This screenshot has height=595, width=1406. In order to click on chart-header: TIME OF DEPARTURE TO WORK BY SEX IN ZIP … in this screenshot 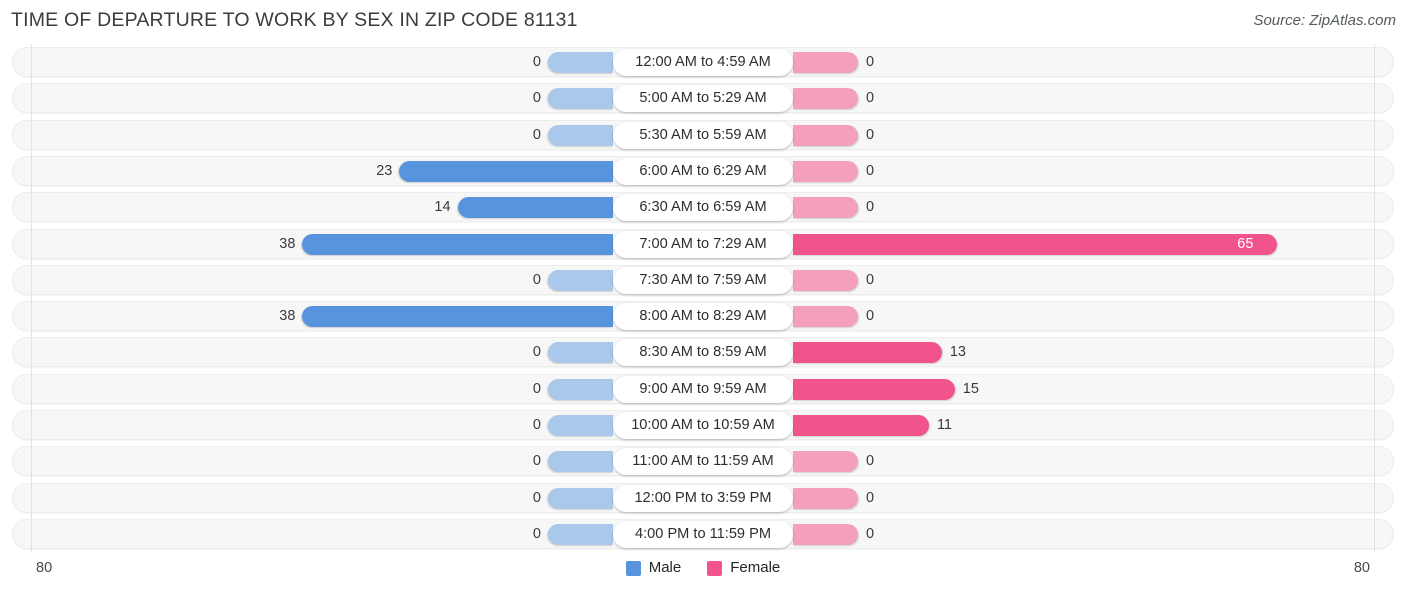, I will do `click(703, 22)`.